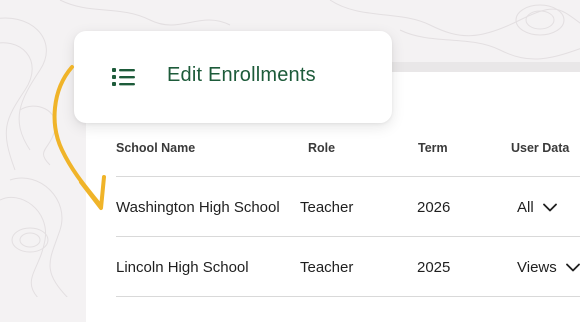 The width and height of the screenshot is (580, 322). What do you see at coordinates (156, 148) in the screenshot?
I see `column-header-school-name: School Name` at bounding box center [156, 148].